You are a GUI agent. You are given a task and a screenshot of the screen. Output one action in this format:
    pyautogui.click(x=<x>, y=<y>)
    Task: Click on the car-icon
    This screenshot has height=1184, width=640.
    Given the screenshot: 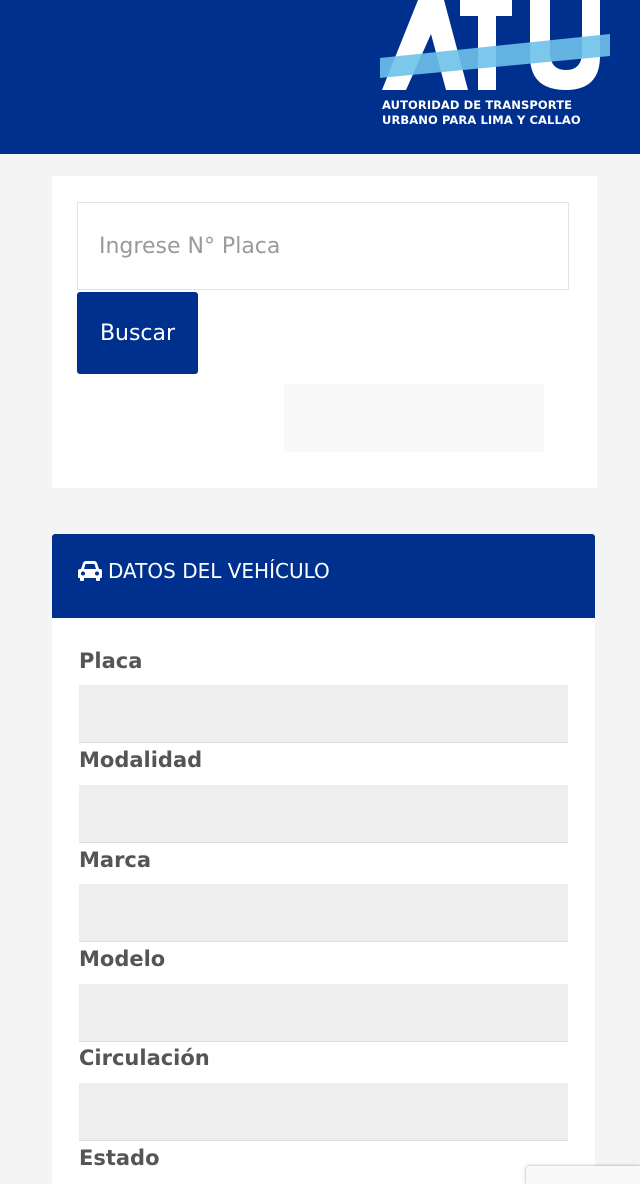 What is the action you would take?
    pyautogui.click(x=90, y=571)
    